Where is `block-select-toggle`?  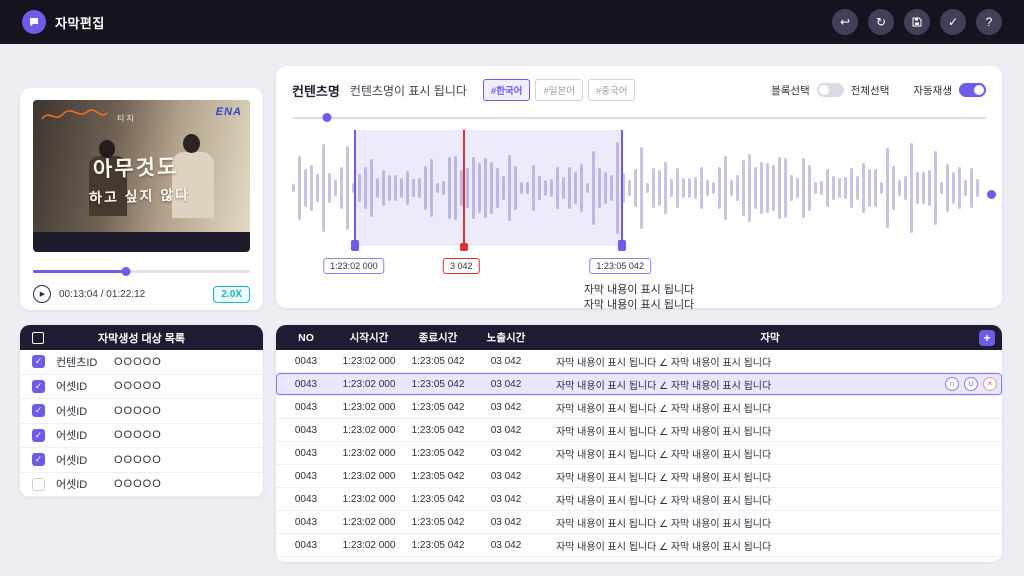 block-select-toggle is located at coordinates (830, 90).